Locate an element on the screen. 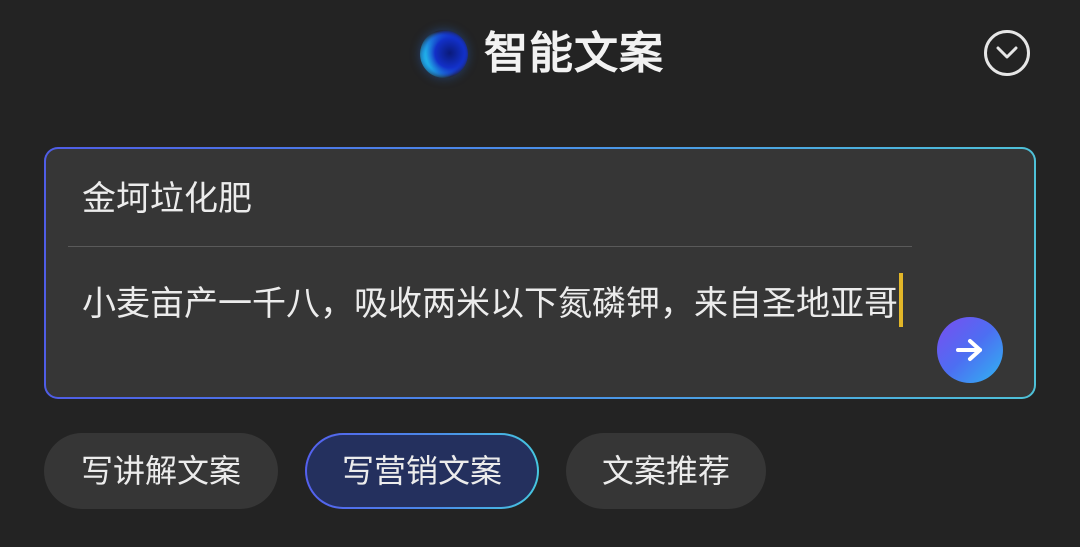  content-text: 小麦亩产一千八，吸收两米以下氮磷钾，来自圣地亚哥 is located at coordinates (490, 304).